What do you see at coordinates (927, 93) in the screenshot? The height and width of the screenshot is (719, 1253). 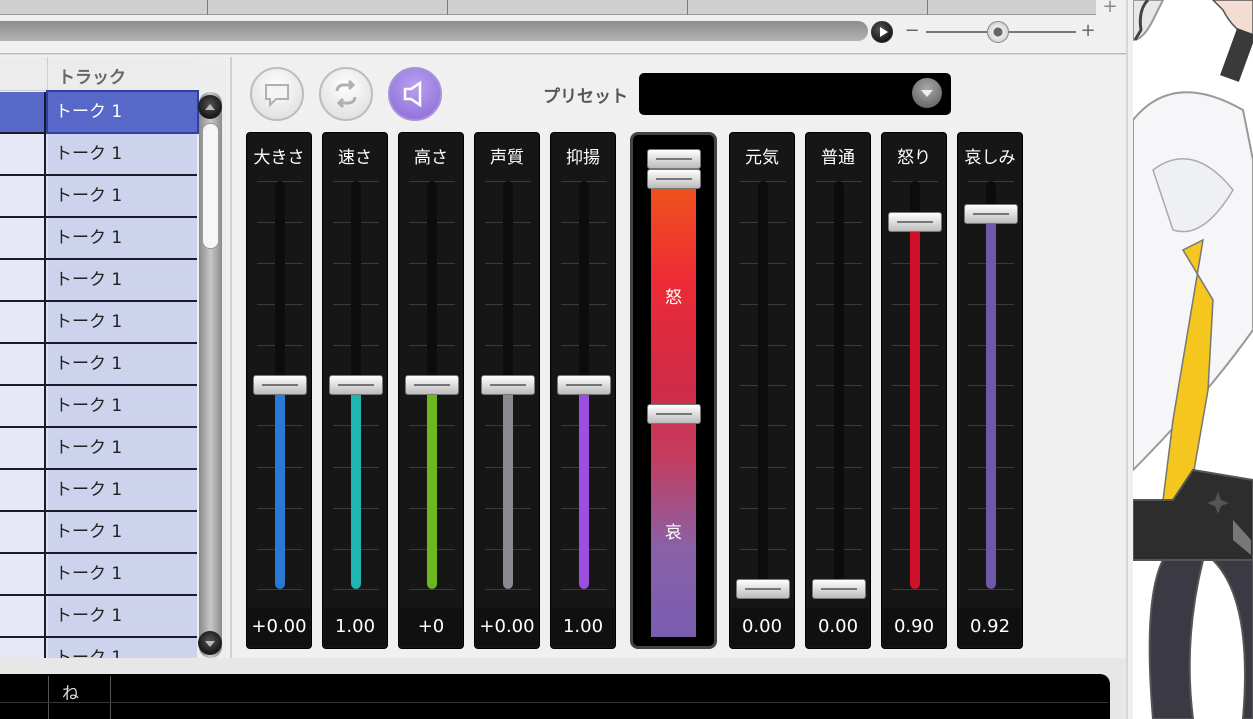 I see `chevron-down-icon` at bounding box center [927, 93].